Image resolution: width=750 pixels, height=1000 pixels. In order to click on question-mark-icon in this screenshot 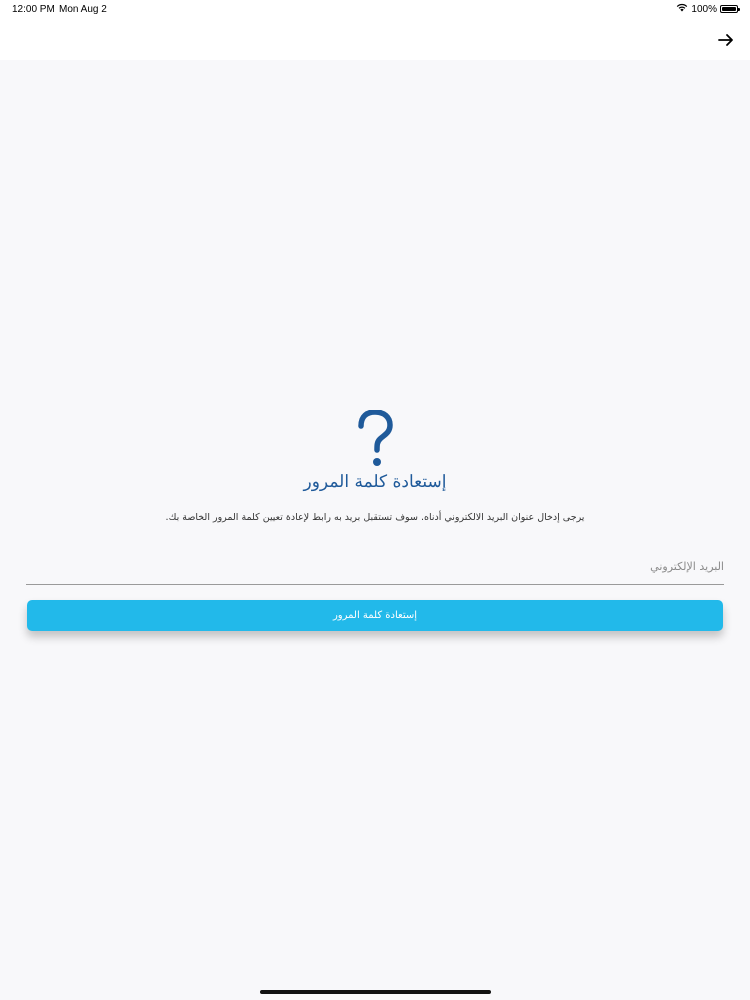, I will do `click(375, 439)`.